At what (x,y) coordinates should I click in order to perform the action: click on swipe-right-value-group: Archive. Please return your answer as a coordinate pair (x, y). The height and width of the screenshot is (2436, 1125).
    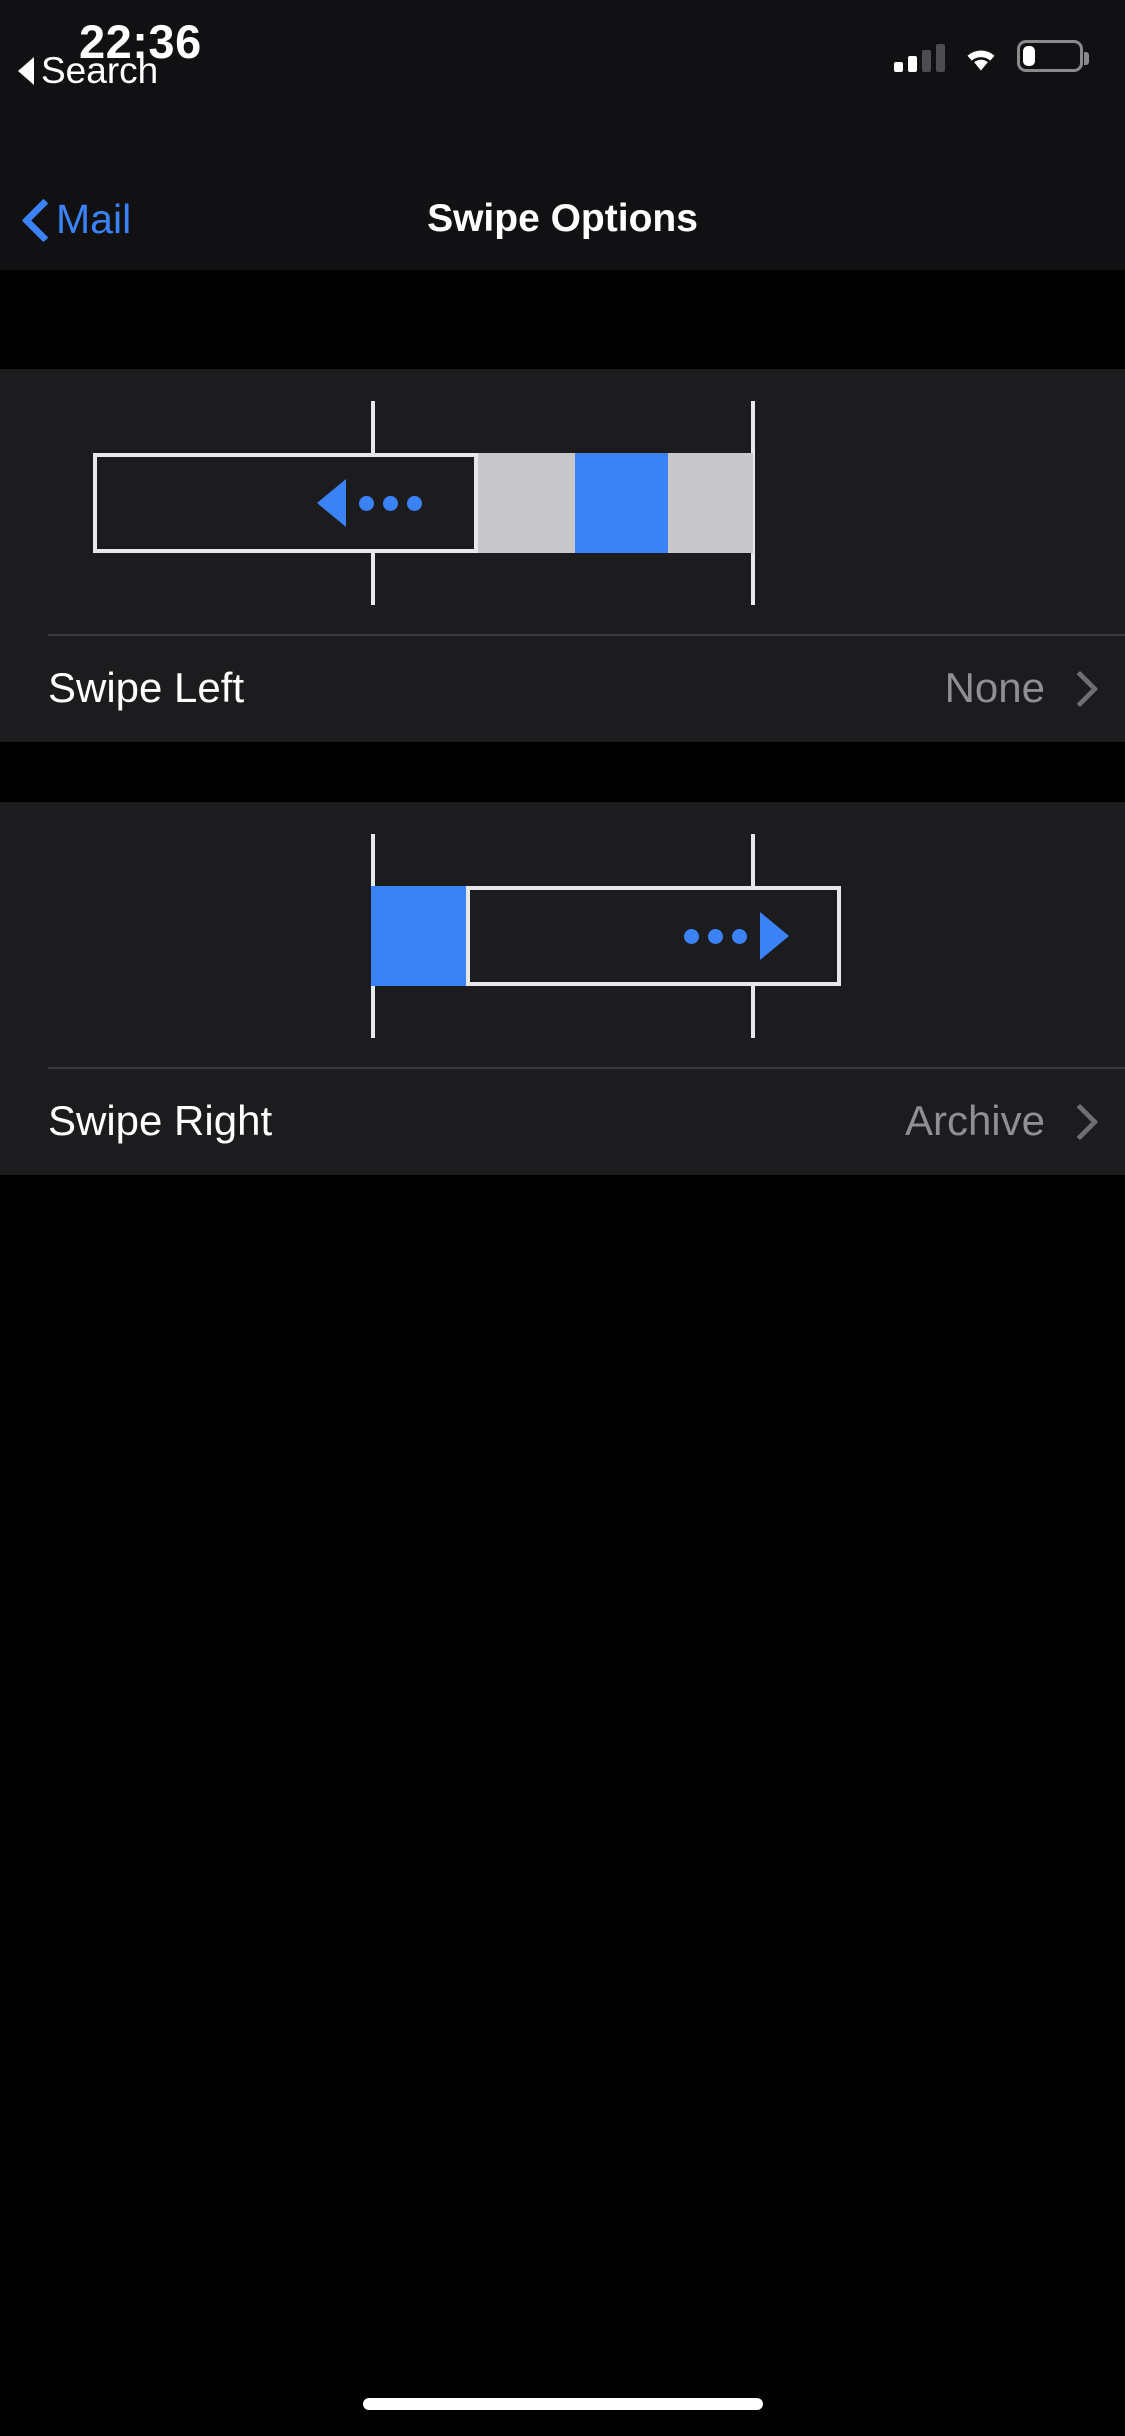
    Looking at the image, I should click on (996, 1121).